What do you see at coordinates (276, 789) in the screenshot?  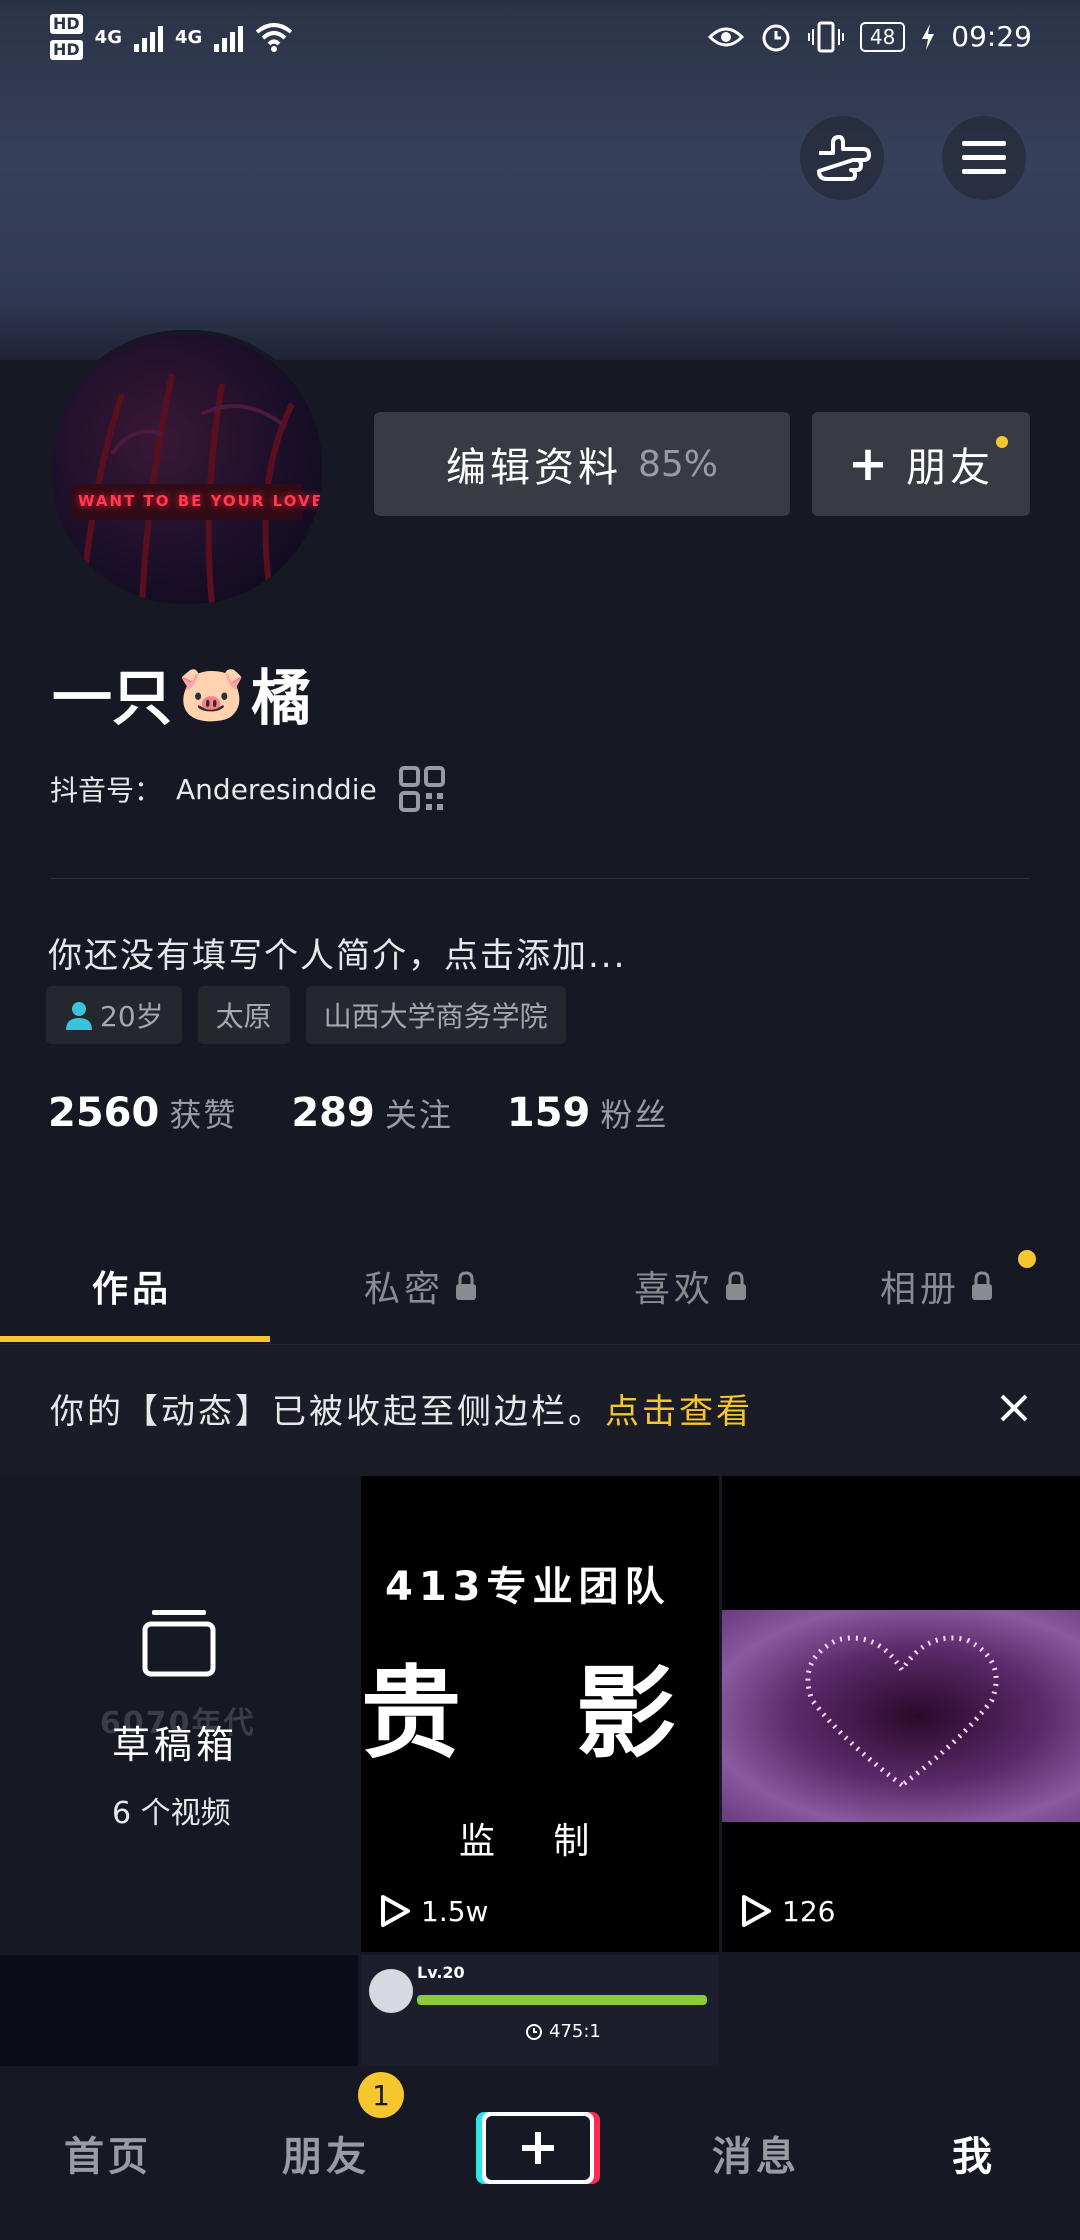 I see `account-id-value: Anderesinddie` at bounding box center [276, 789].